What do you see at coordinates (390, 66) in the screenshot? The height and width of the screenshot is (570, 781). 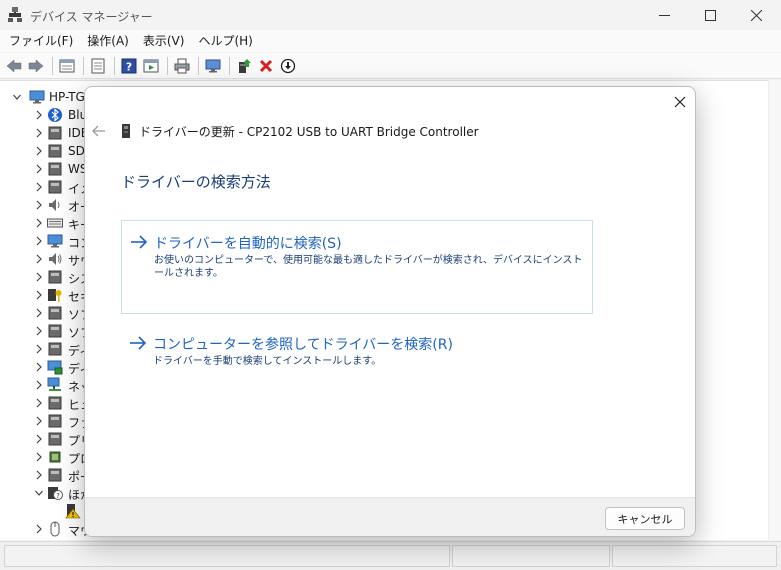 I see `toolbar: ?` at bounding box center [390, 66].